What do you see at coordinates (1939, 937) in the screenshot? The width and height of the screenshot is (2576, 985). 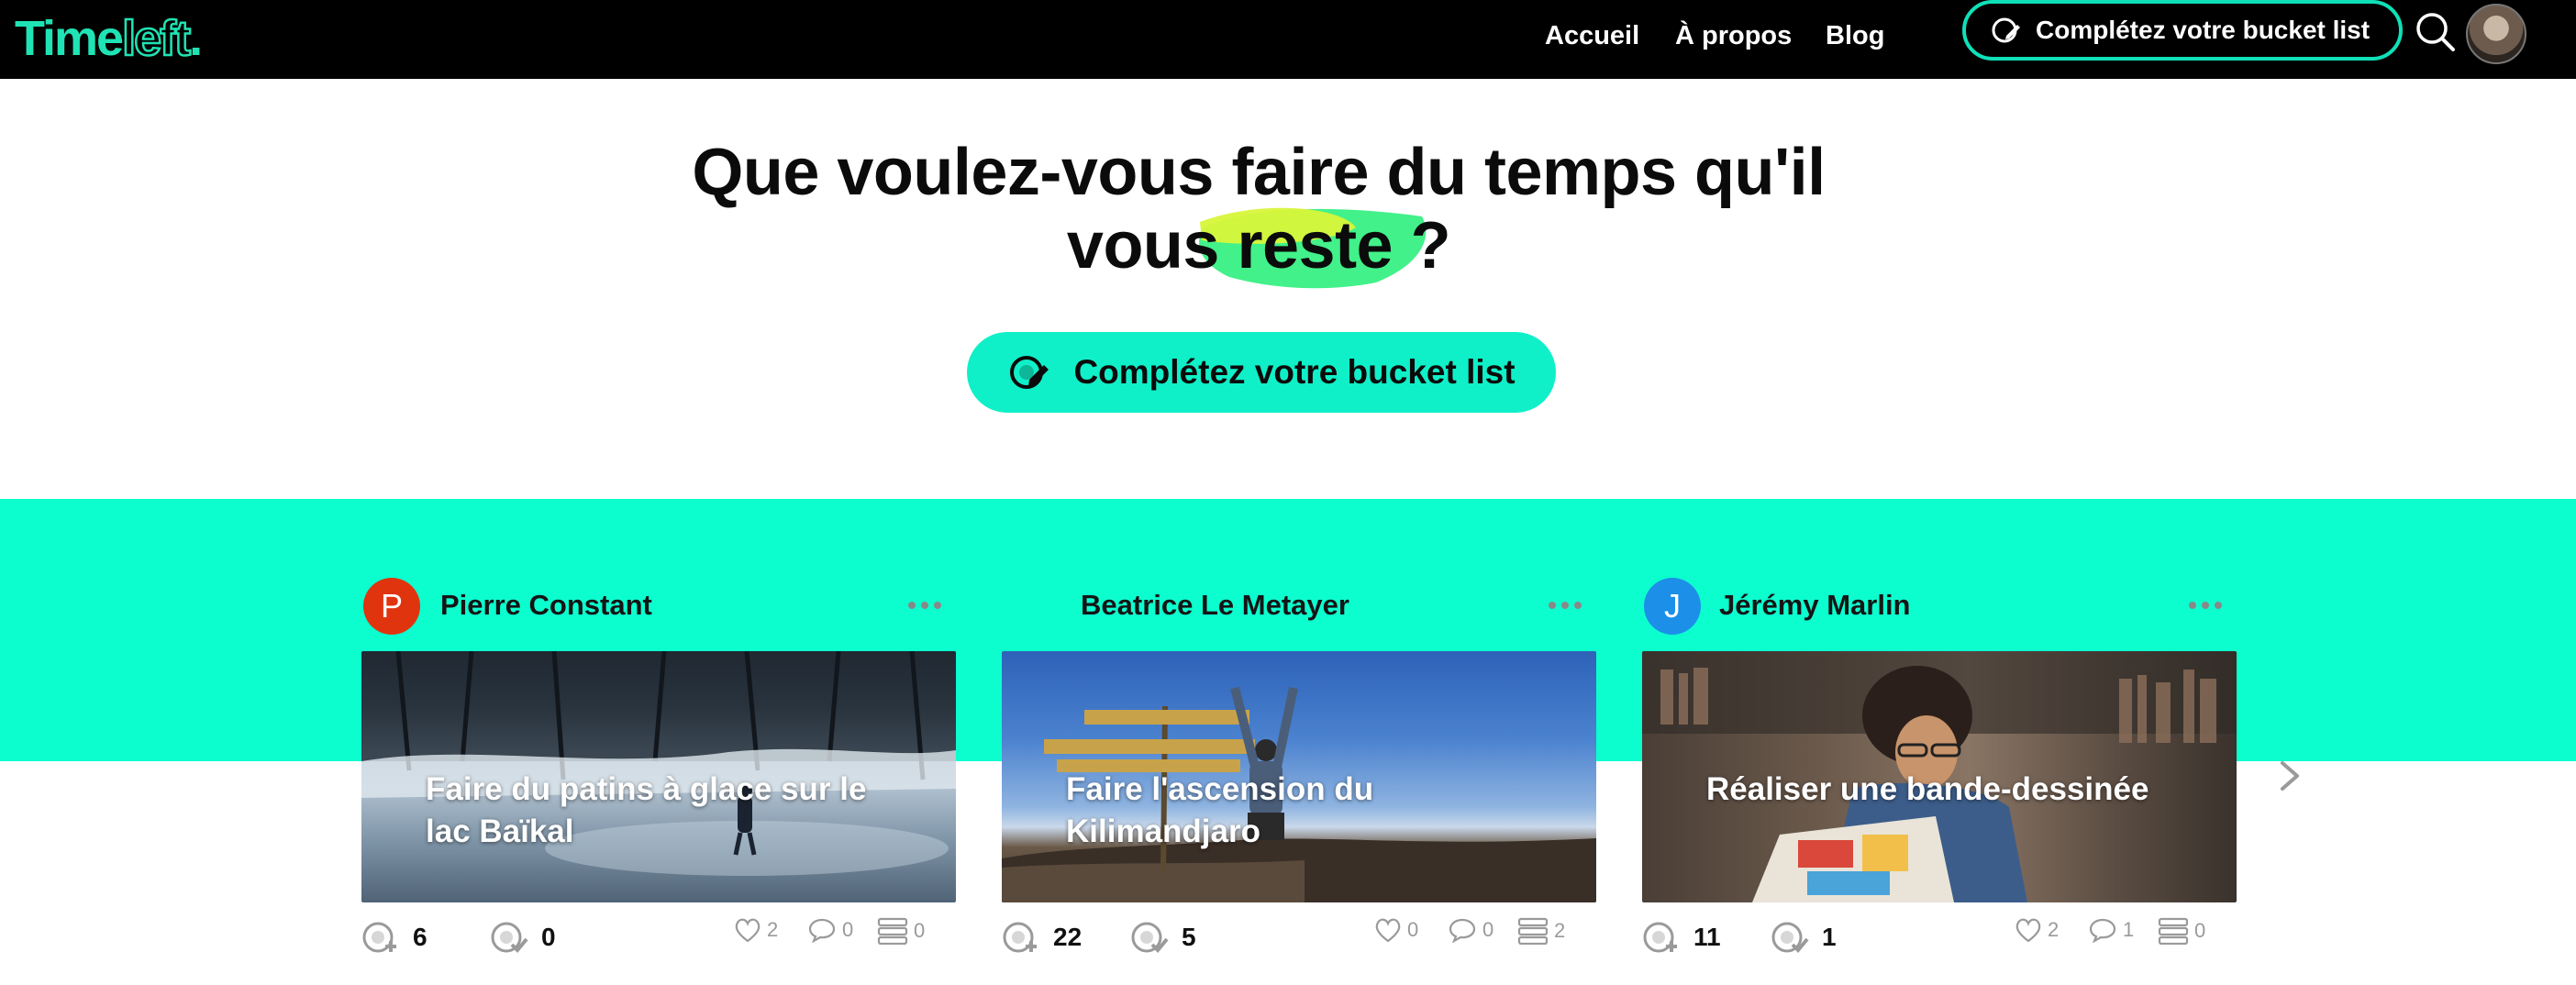 I see `card-stats: 11 1 2 1 0` at bounding box center [1939, 937].